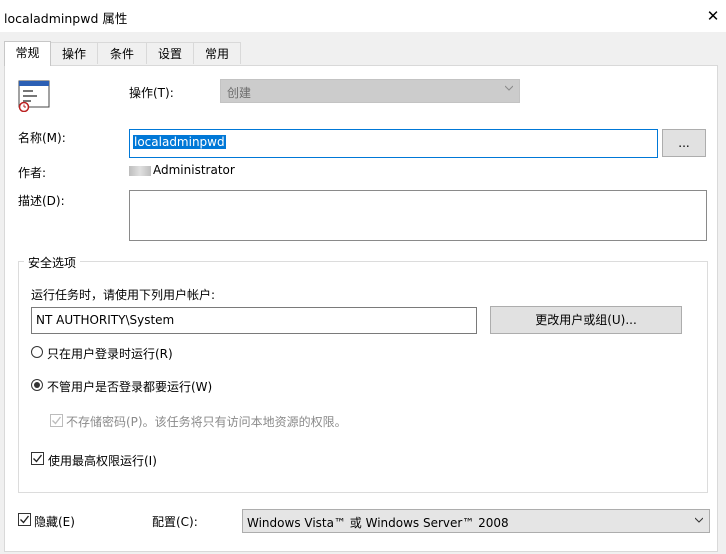  What do you see at coordinates (110, 353) in the screenshot?
I see `radio-logged-on-only-label: 只在用户登录时运行(R)` at bounding box center [110, 353].